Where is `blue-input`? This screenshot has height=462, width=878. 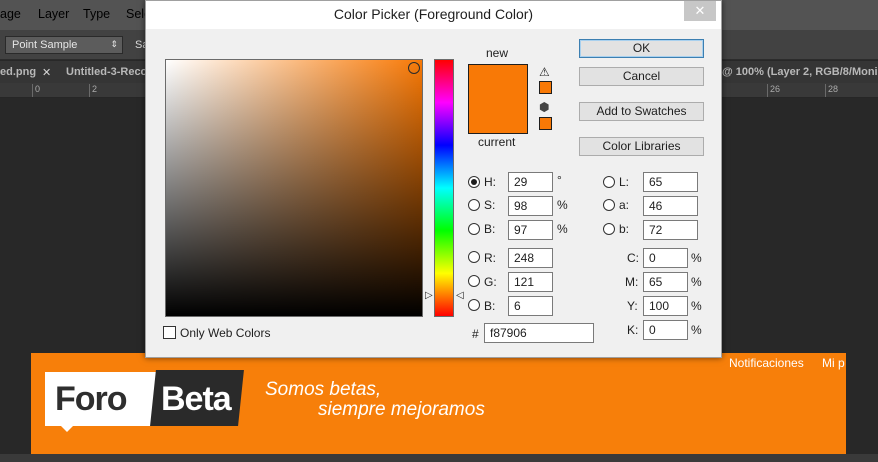 blue-input is located at coordinates (530, 306).